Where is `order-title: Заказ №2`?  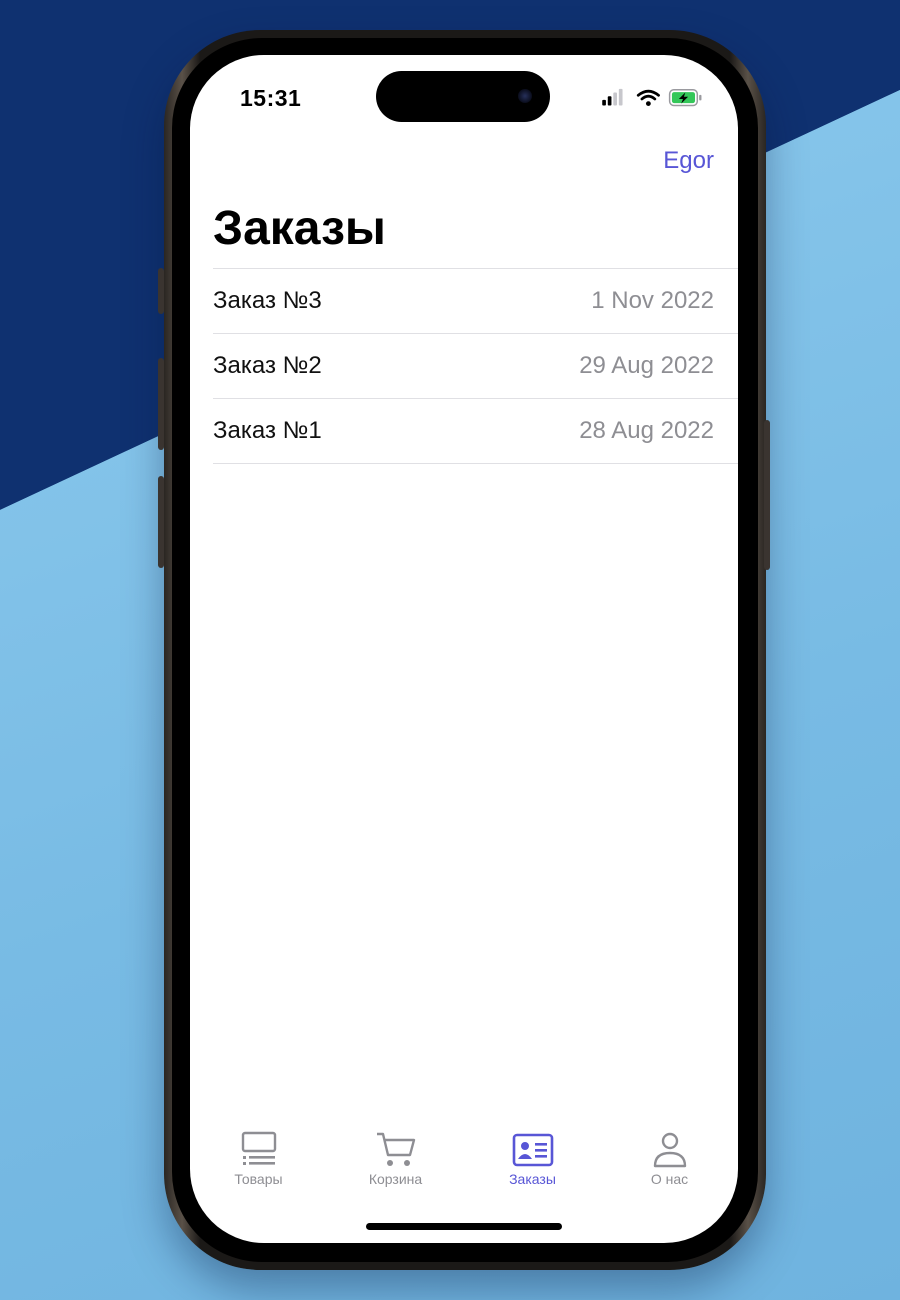 order-title: Заказ №2 is located at coordinates (267, 365).